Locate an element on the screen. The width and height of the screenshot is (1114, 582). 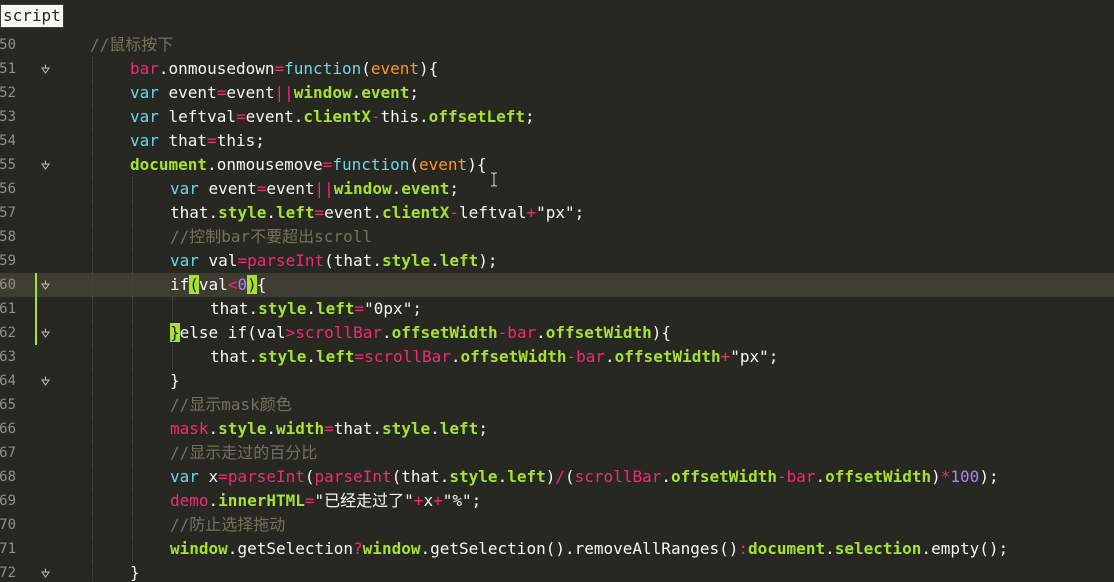
code-token: document is located at coordinates (787, 548).